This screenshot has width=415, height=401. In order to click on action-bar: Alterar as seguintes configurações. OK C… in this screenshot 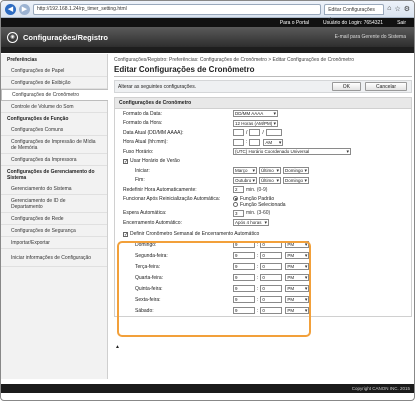, I will do `click(263, 86)`.